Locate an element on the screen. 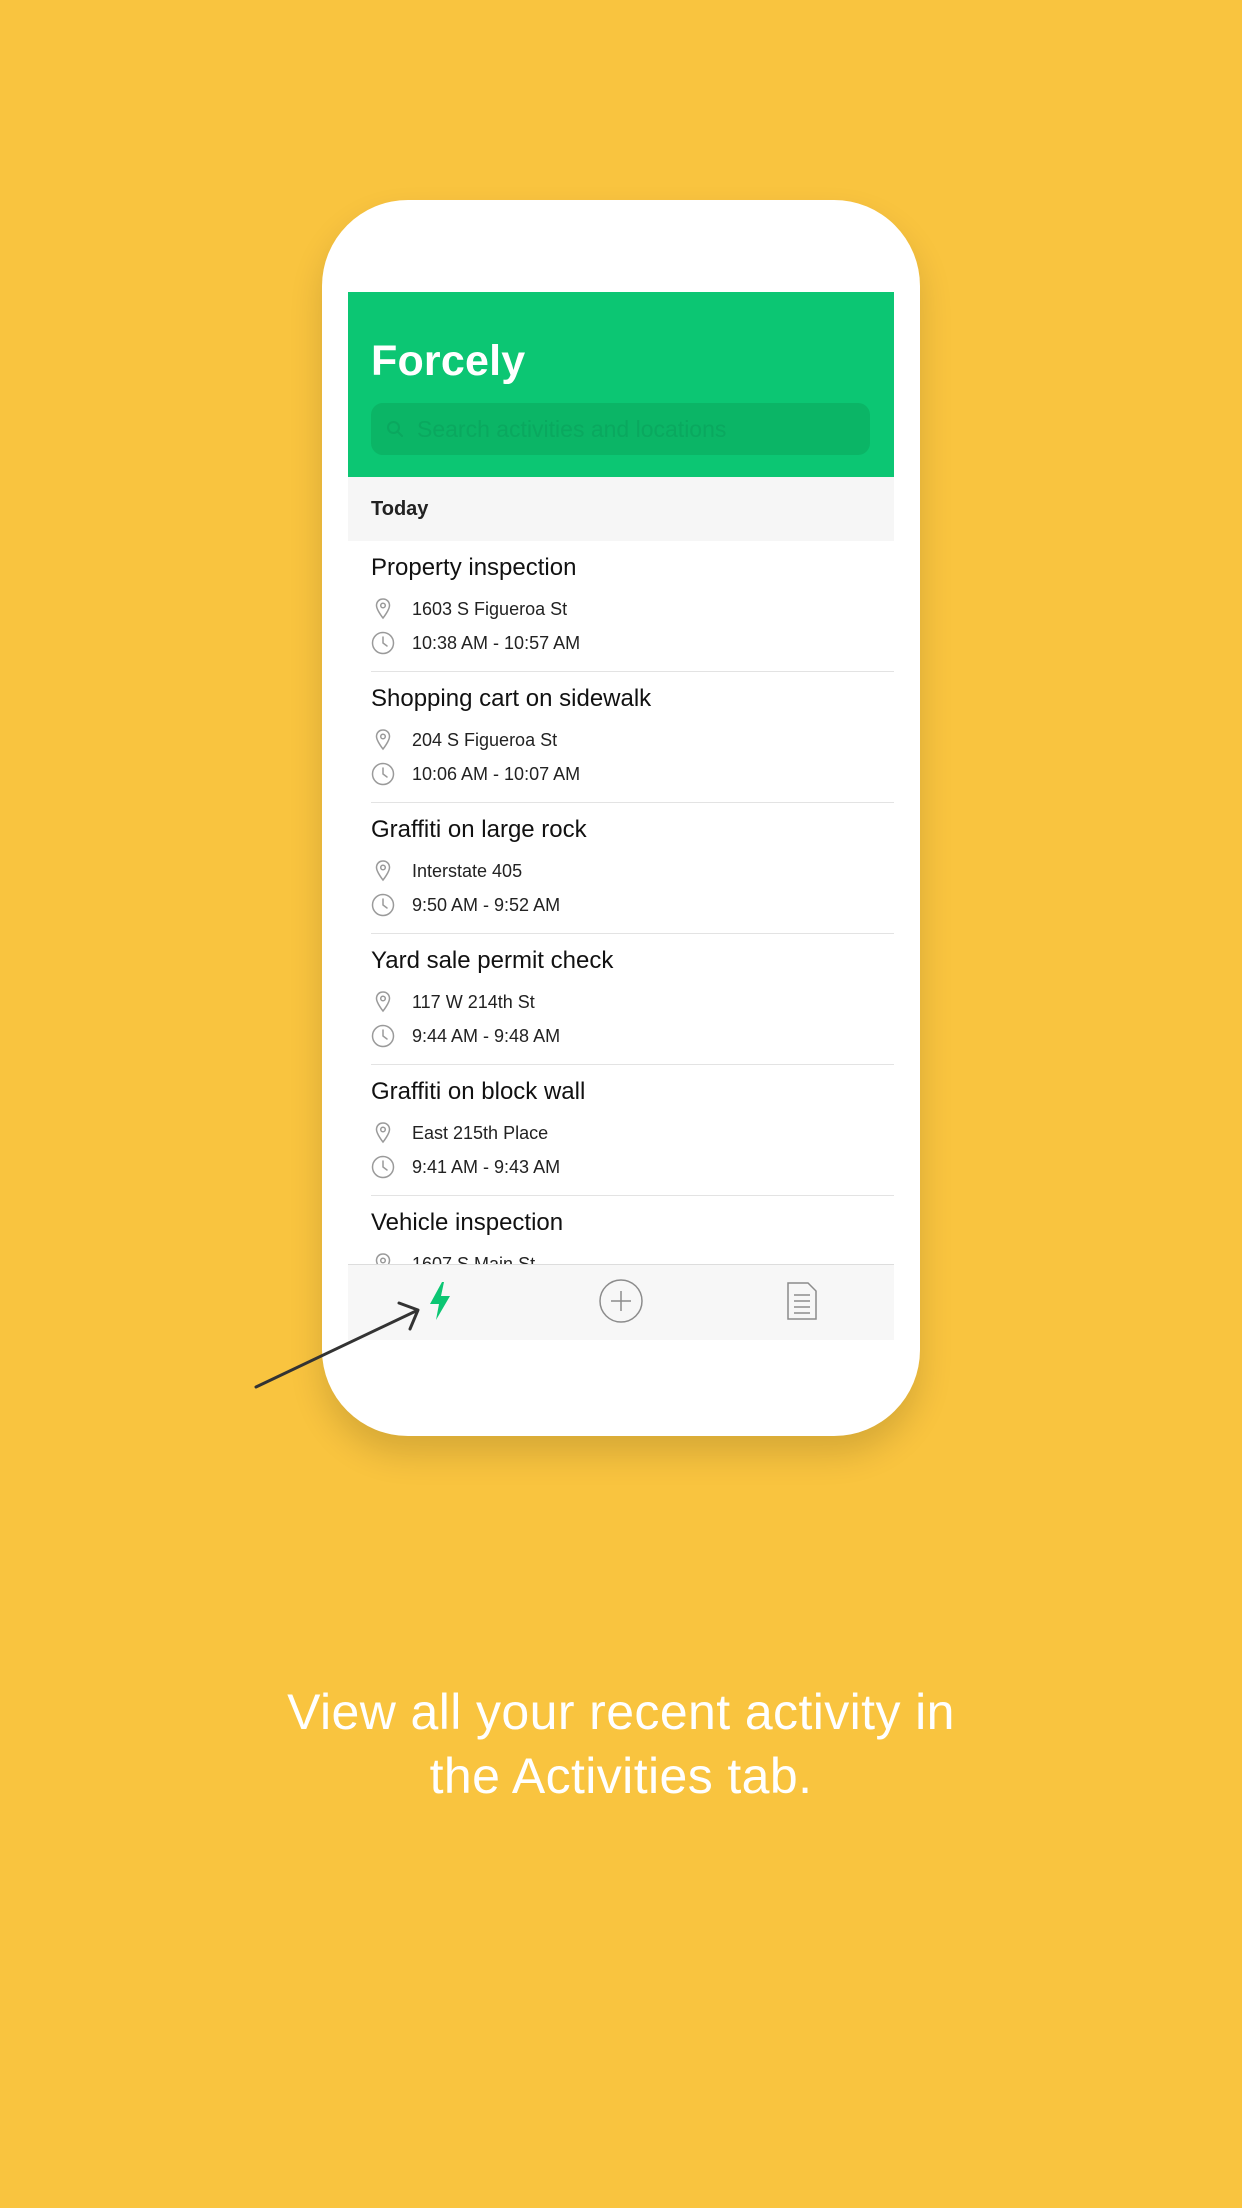 The width and height of the screenshot is (1242, 2208). caption-line-2: the Activities tab. is located at coordinates (621, 1776).